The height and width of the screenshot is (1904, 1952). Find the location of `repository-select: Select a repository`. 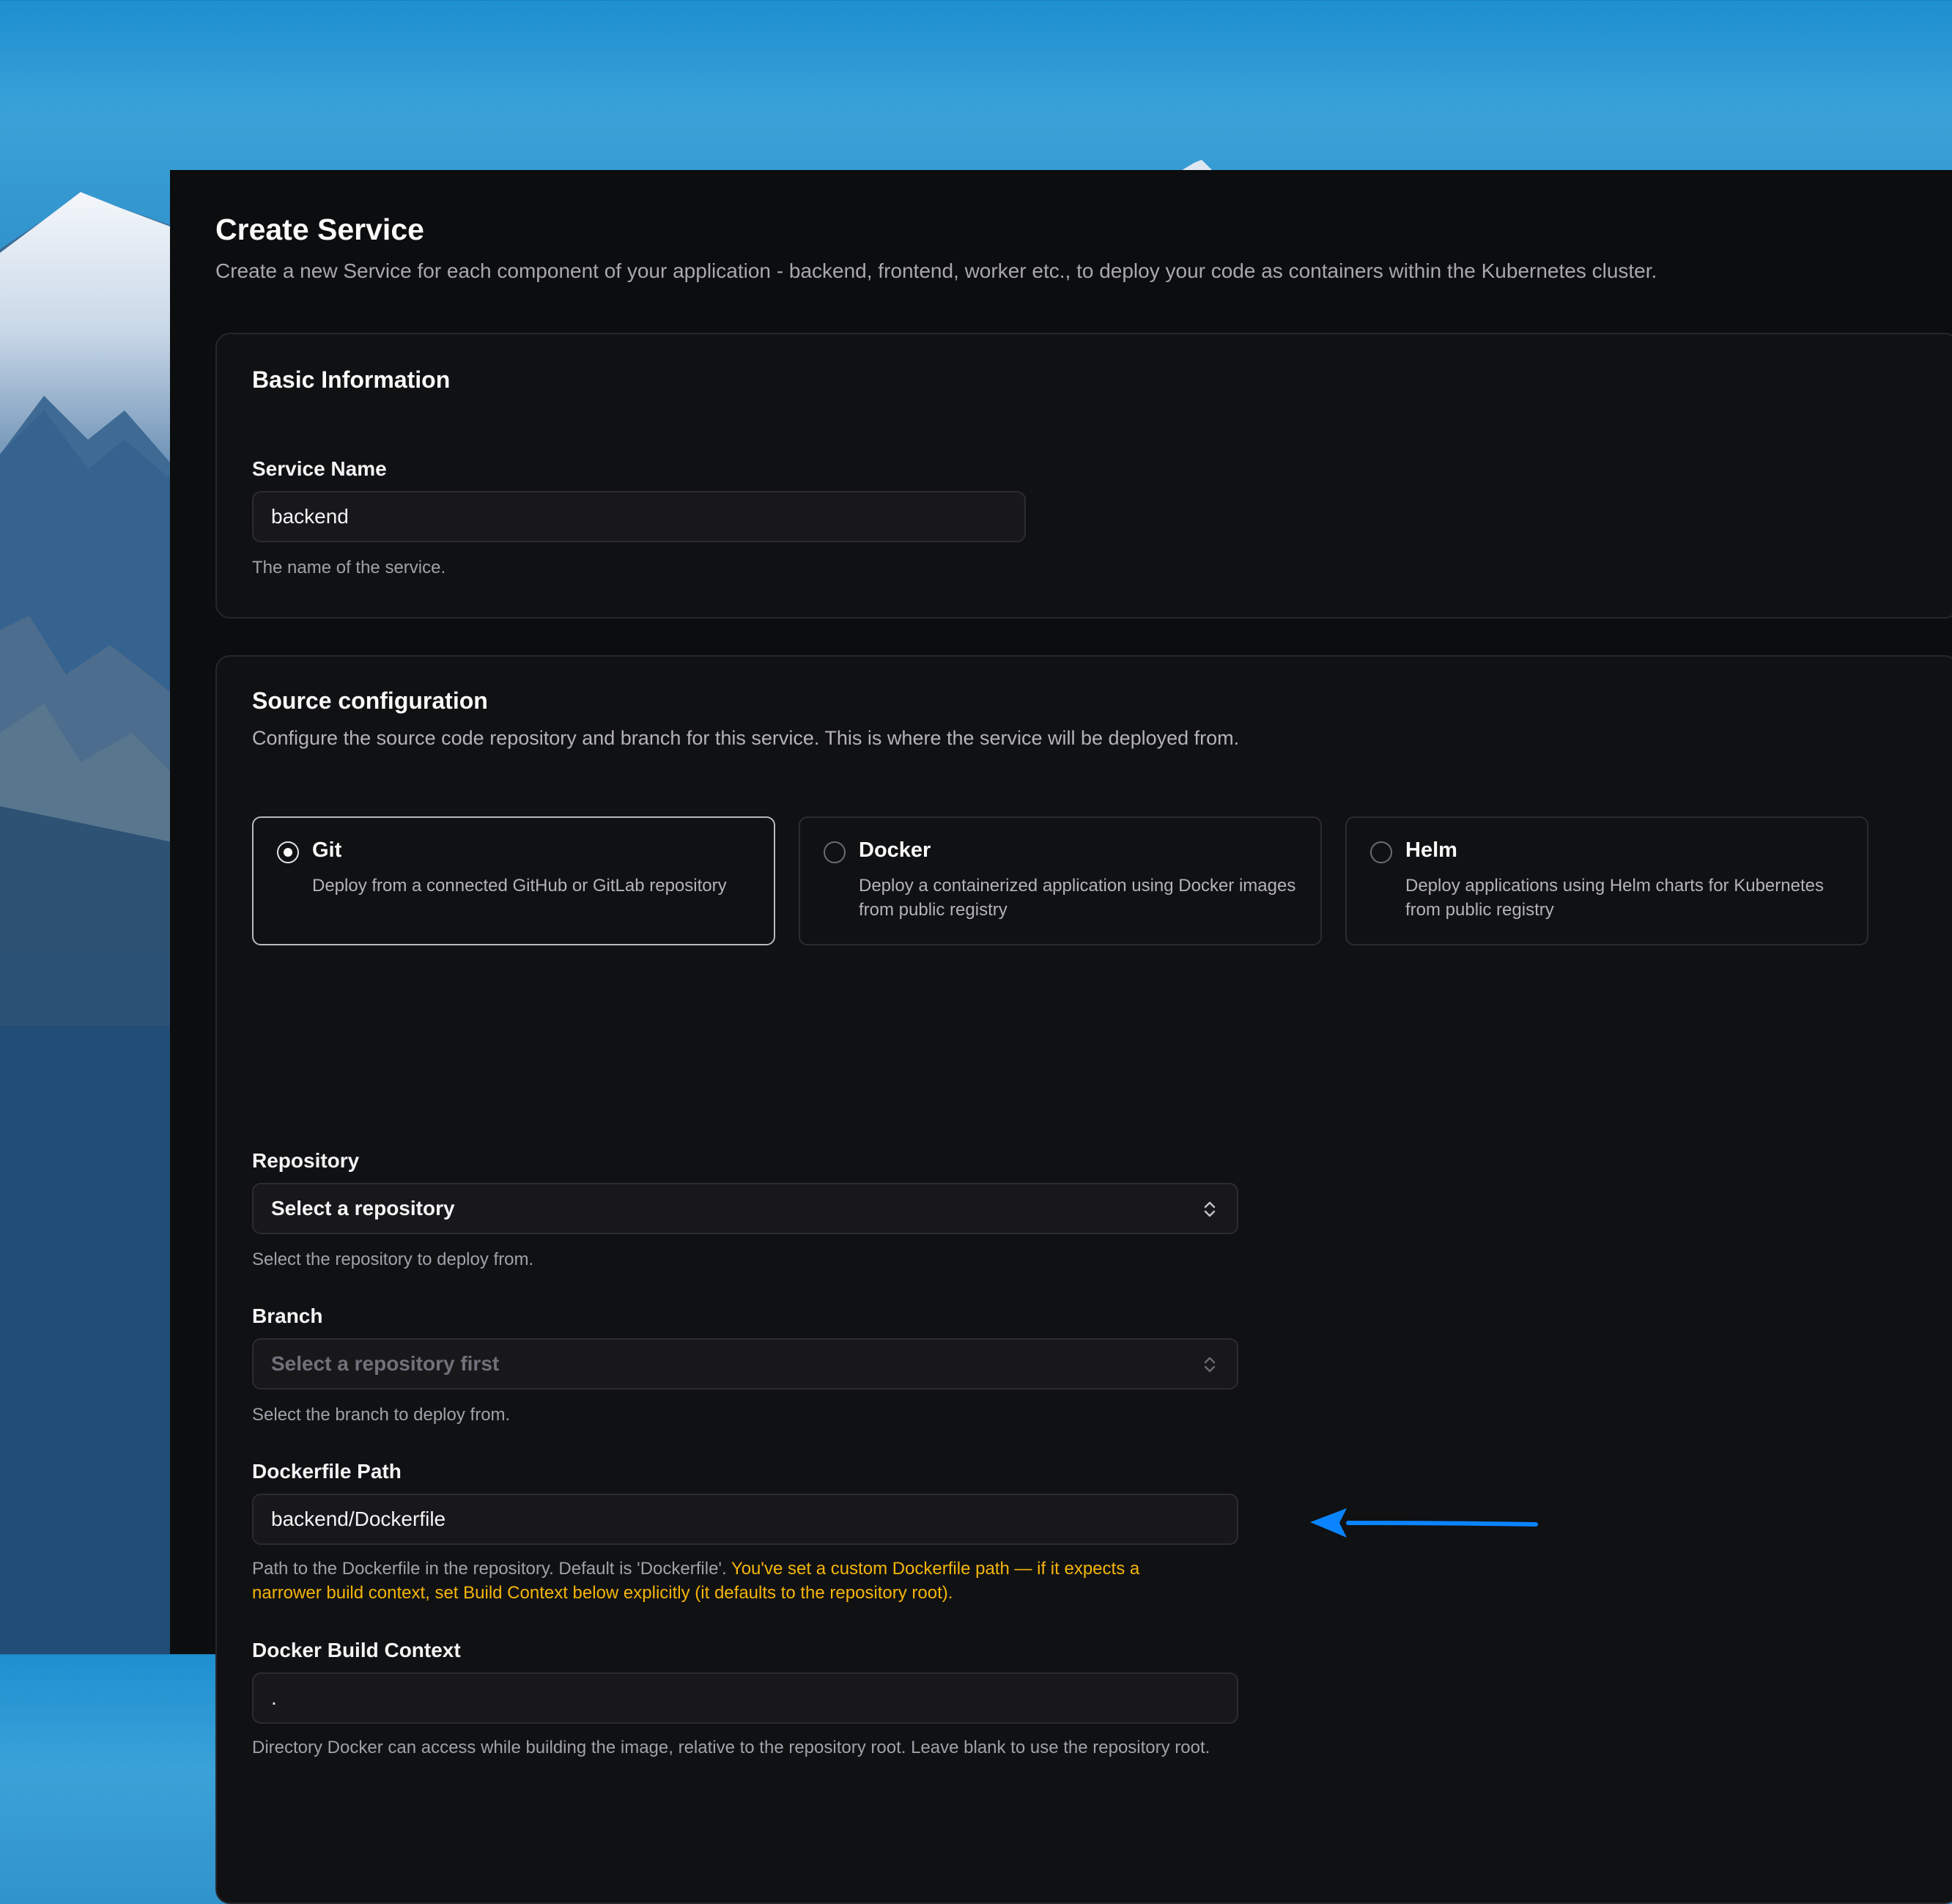

repository-select: Select a repository is located at coordinates (745, 1208).